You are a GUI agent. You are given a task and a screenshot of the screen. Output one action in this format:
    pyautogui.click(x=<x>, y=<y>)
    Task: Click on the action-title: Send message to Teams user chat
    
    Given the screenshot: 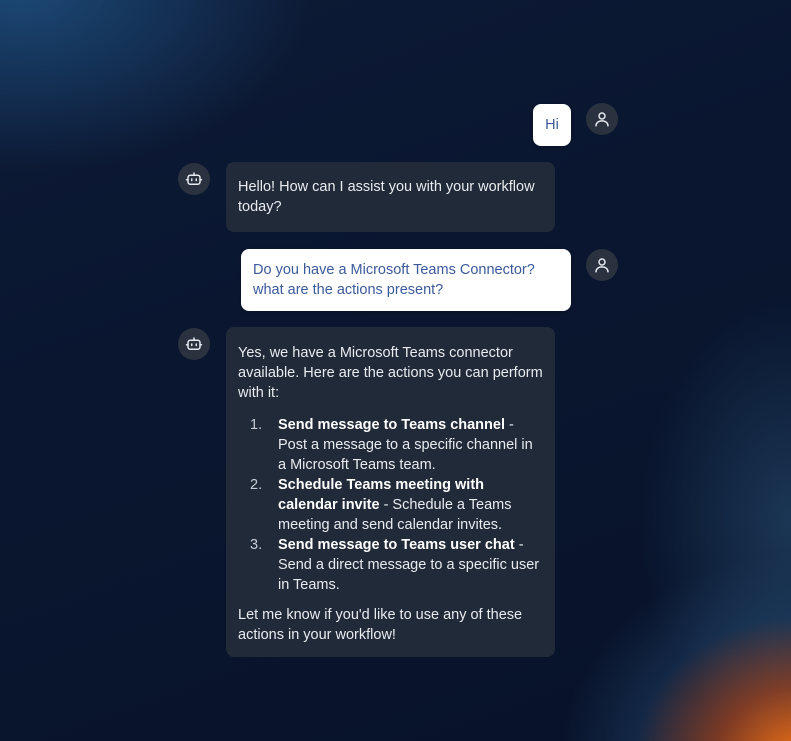 What is the action you would take?
    pyautogui.click(x=396, y=545)
    